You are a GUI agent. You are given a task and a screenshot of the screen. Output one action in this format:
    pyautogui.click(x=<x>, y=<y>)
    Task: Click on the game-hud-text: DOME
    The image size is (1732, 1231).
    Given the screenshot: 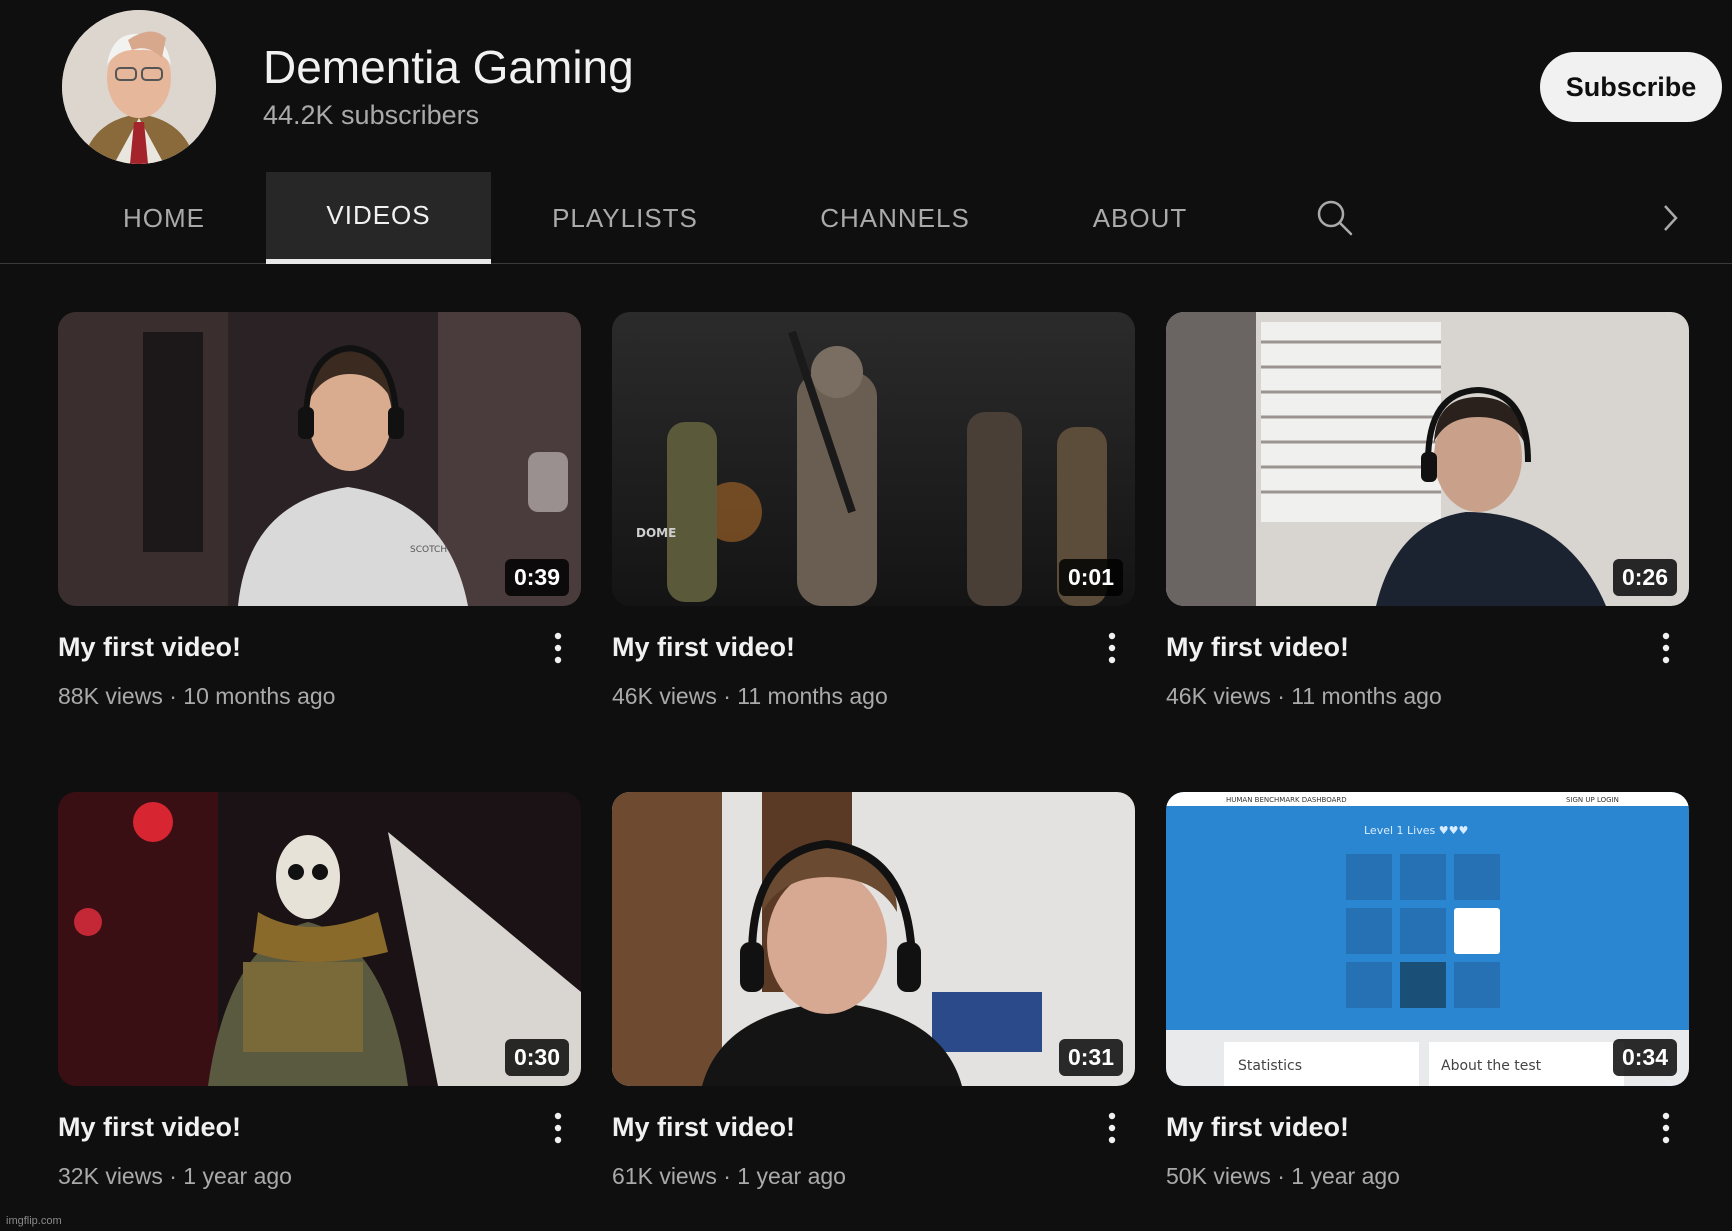 What is the action you would take?
    pyautogui.click(x=656, y=533)
    